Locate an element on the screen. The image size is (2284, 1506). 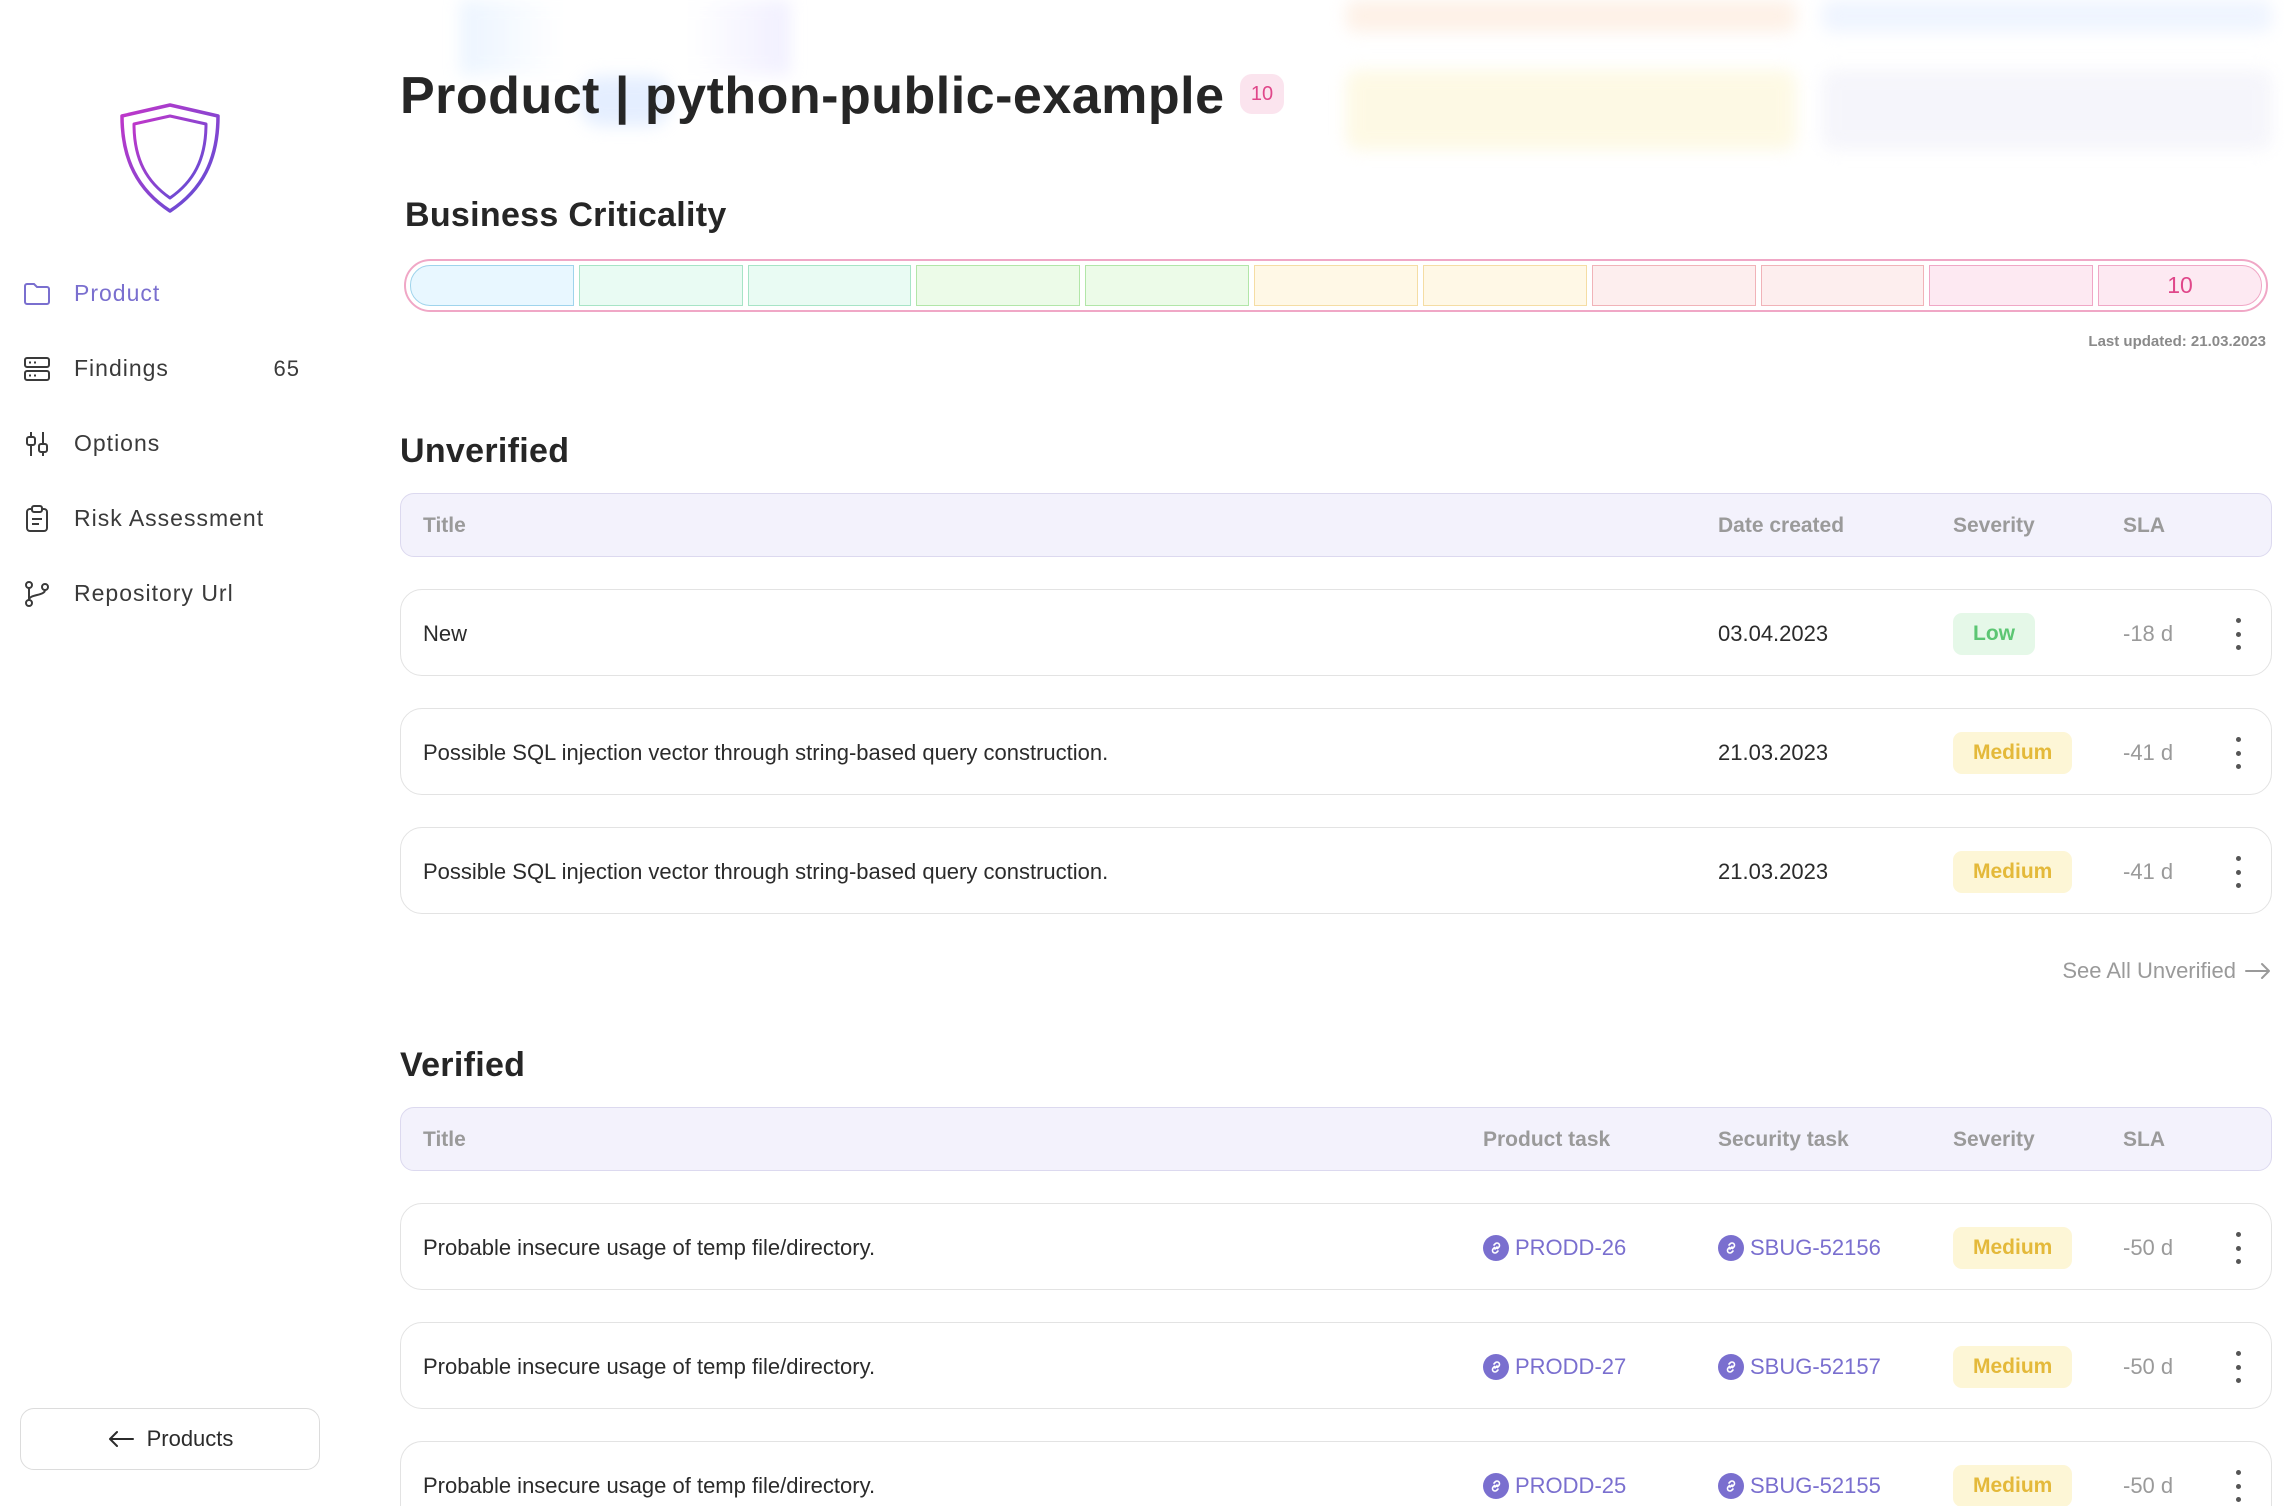
last-updated: Last updated: 21.03.2023 is located at coordinates (2177, 341).